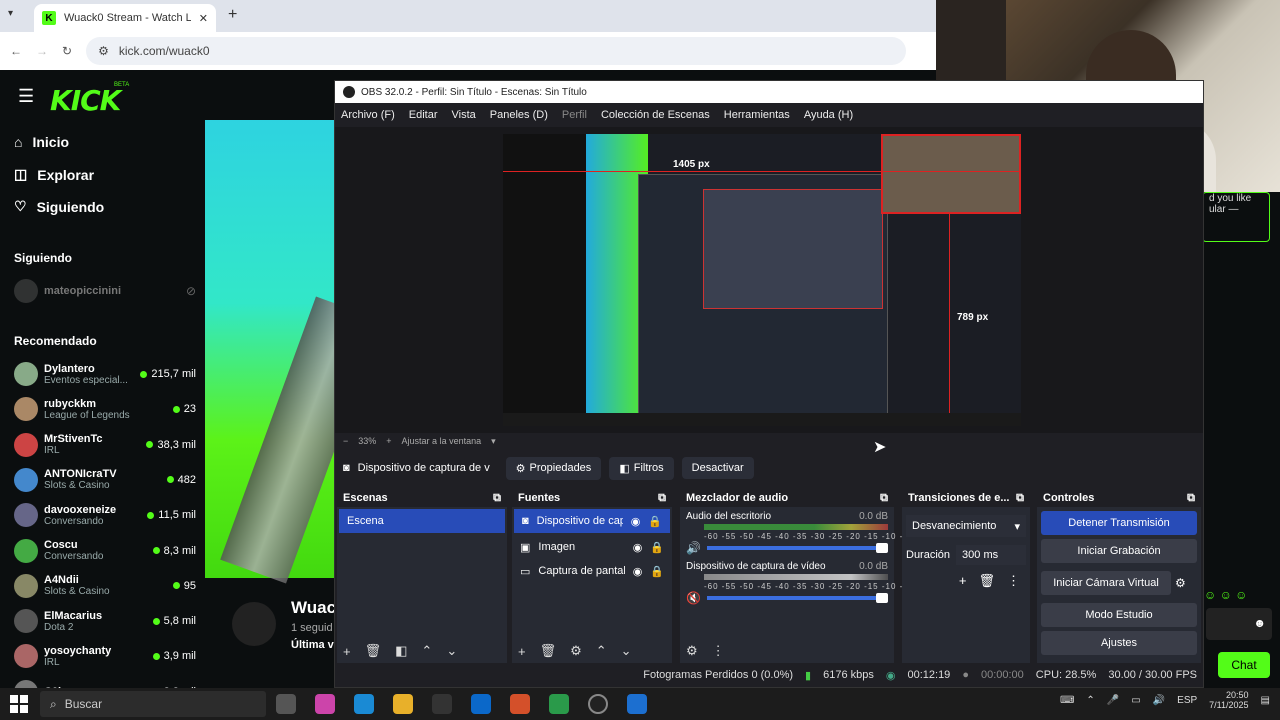 The image size is (1280, 720). Describe the element at coordinates (153, 704) in the screenshot. I see `taskbar-search: ⌕ Buscar` at that location.